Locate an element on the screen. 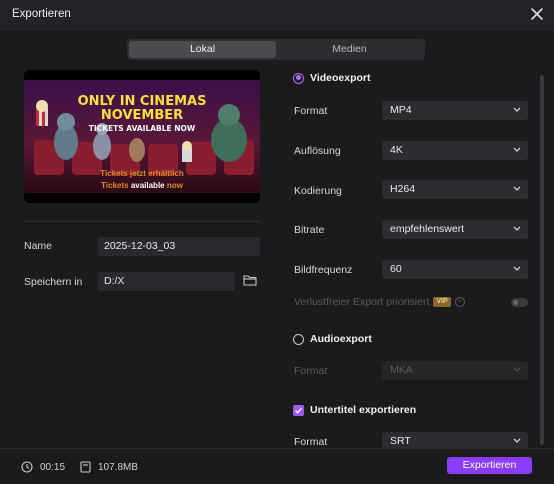  encoding-label: Kodierung is located at coordinates (318, 191).